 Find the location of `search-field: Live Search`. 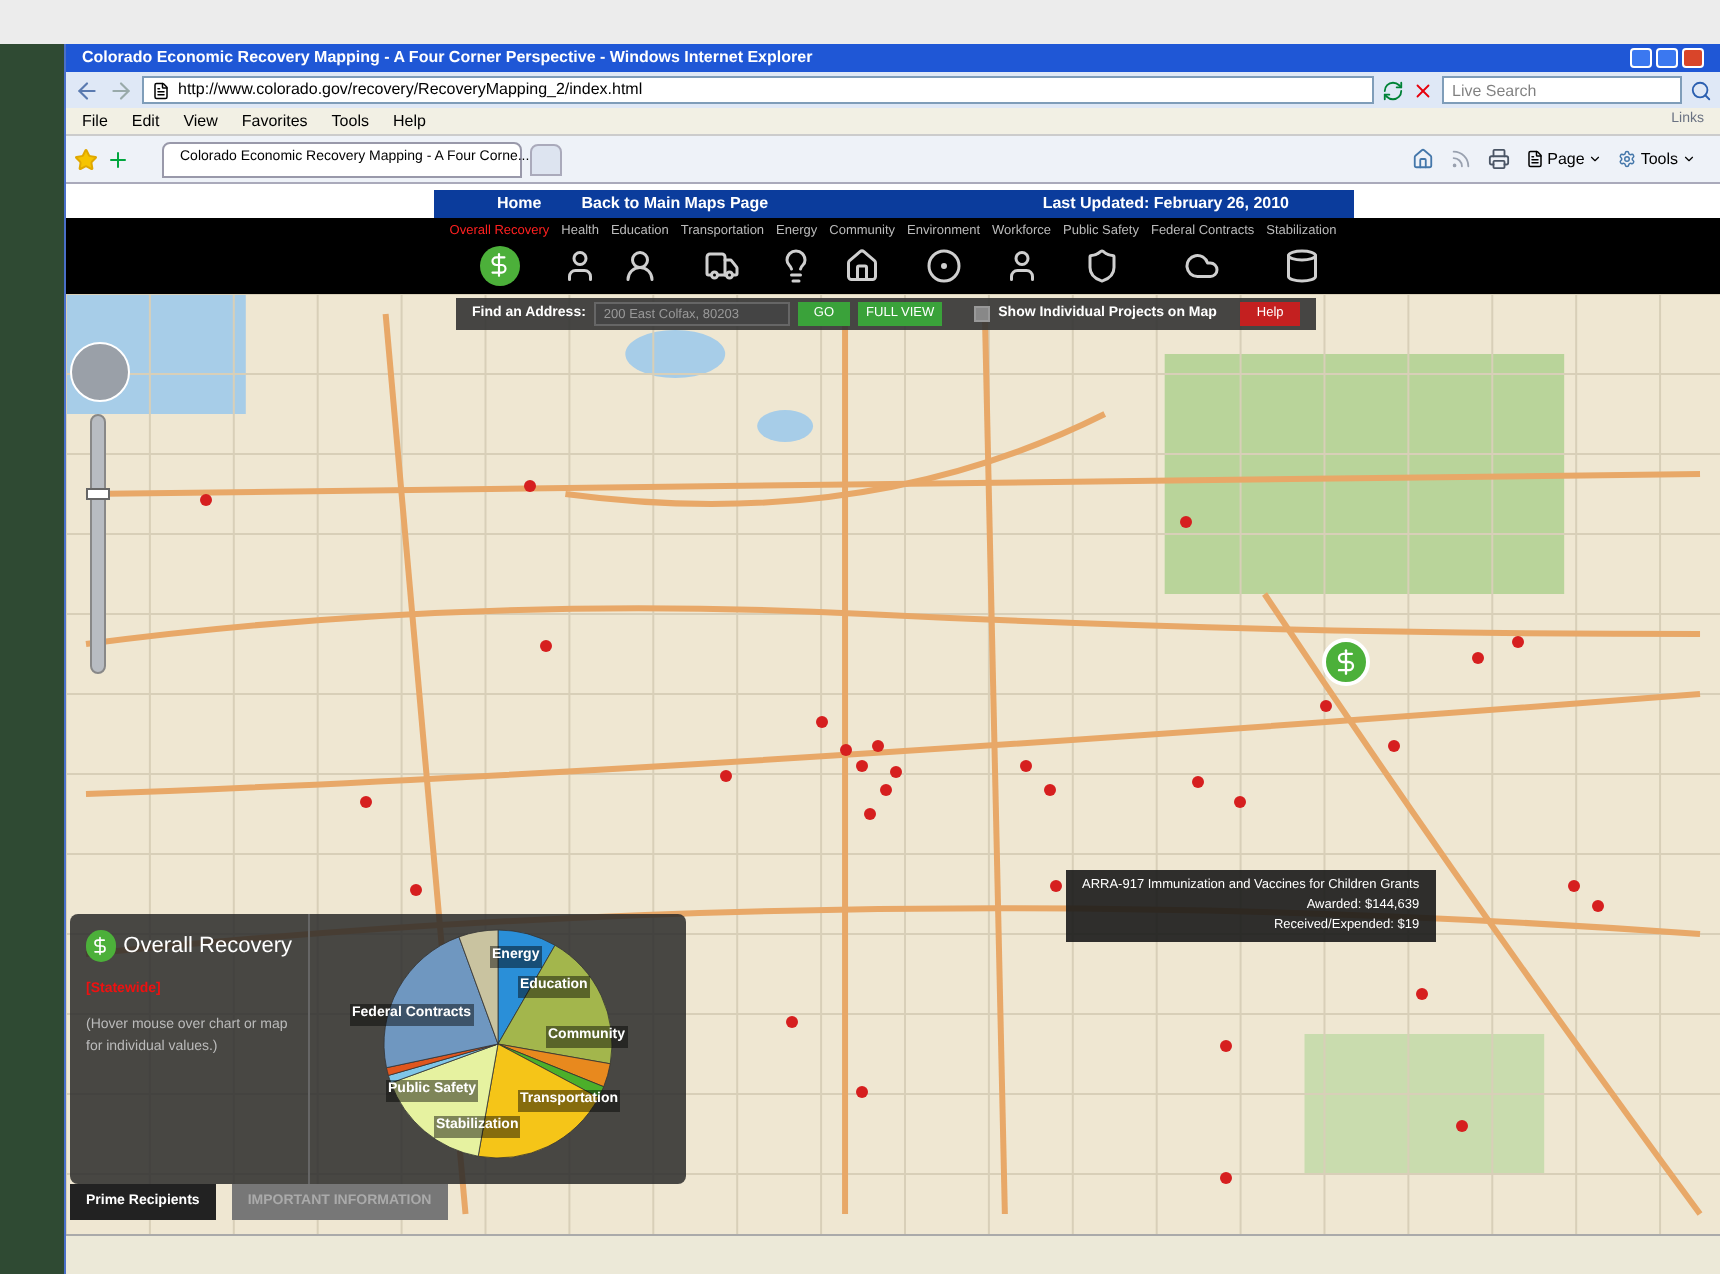

search-field: Live Search is located at coordinates (1562, 90).